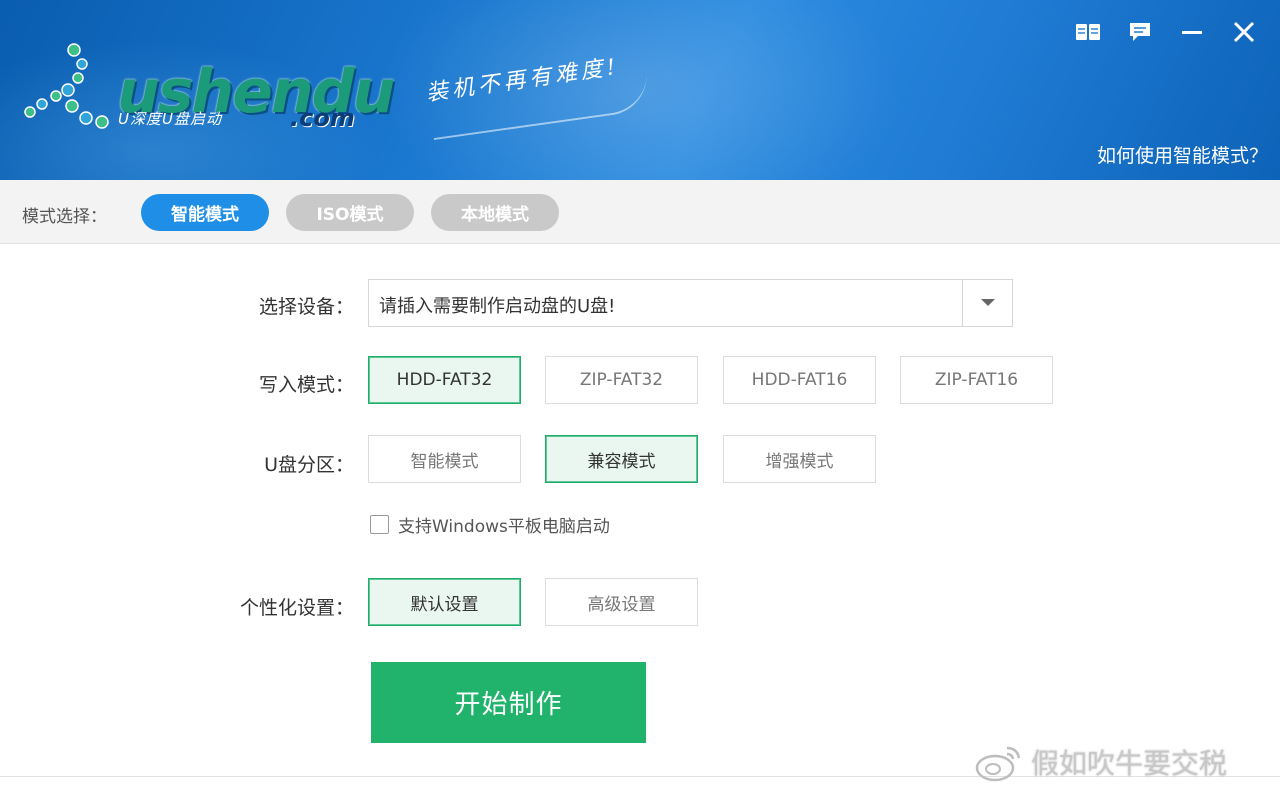 This screenshot has width=1280, height=798. Describe the element at coordinates (495, 212) in the screenshot. I see `mode-local-button: 本地模式` at that location.